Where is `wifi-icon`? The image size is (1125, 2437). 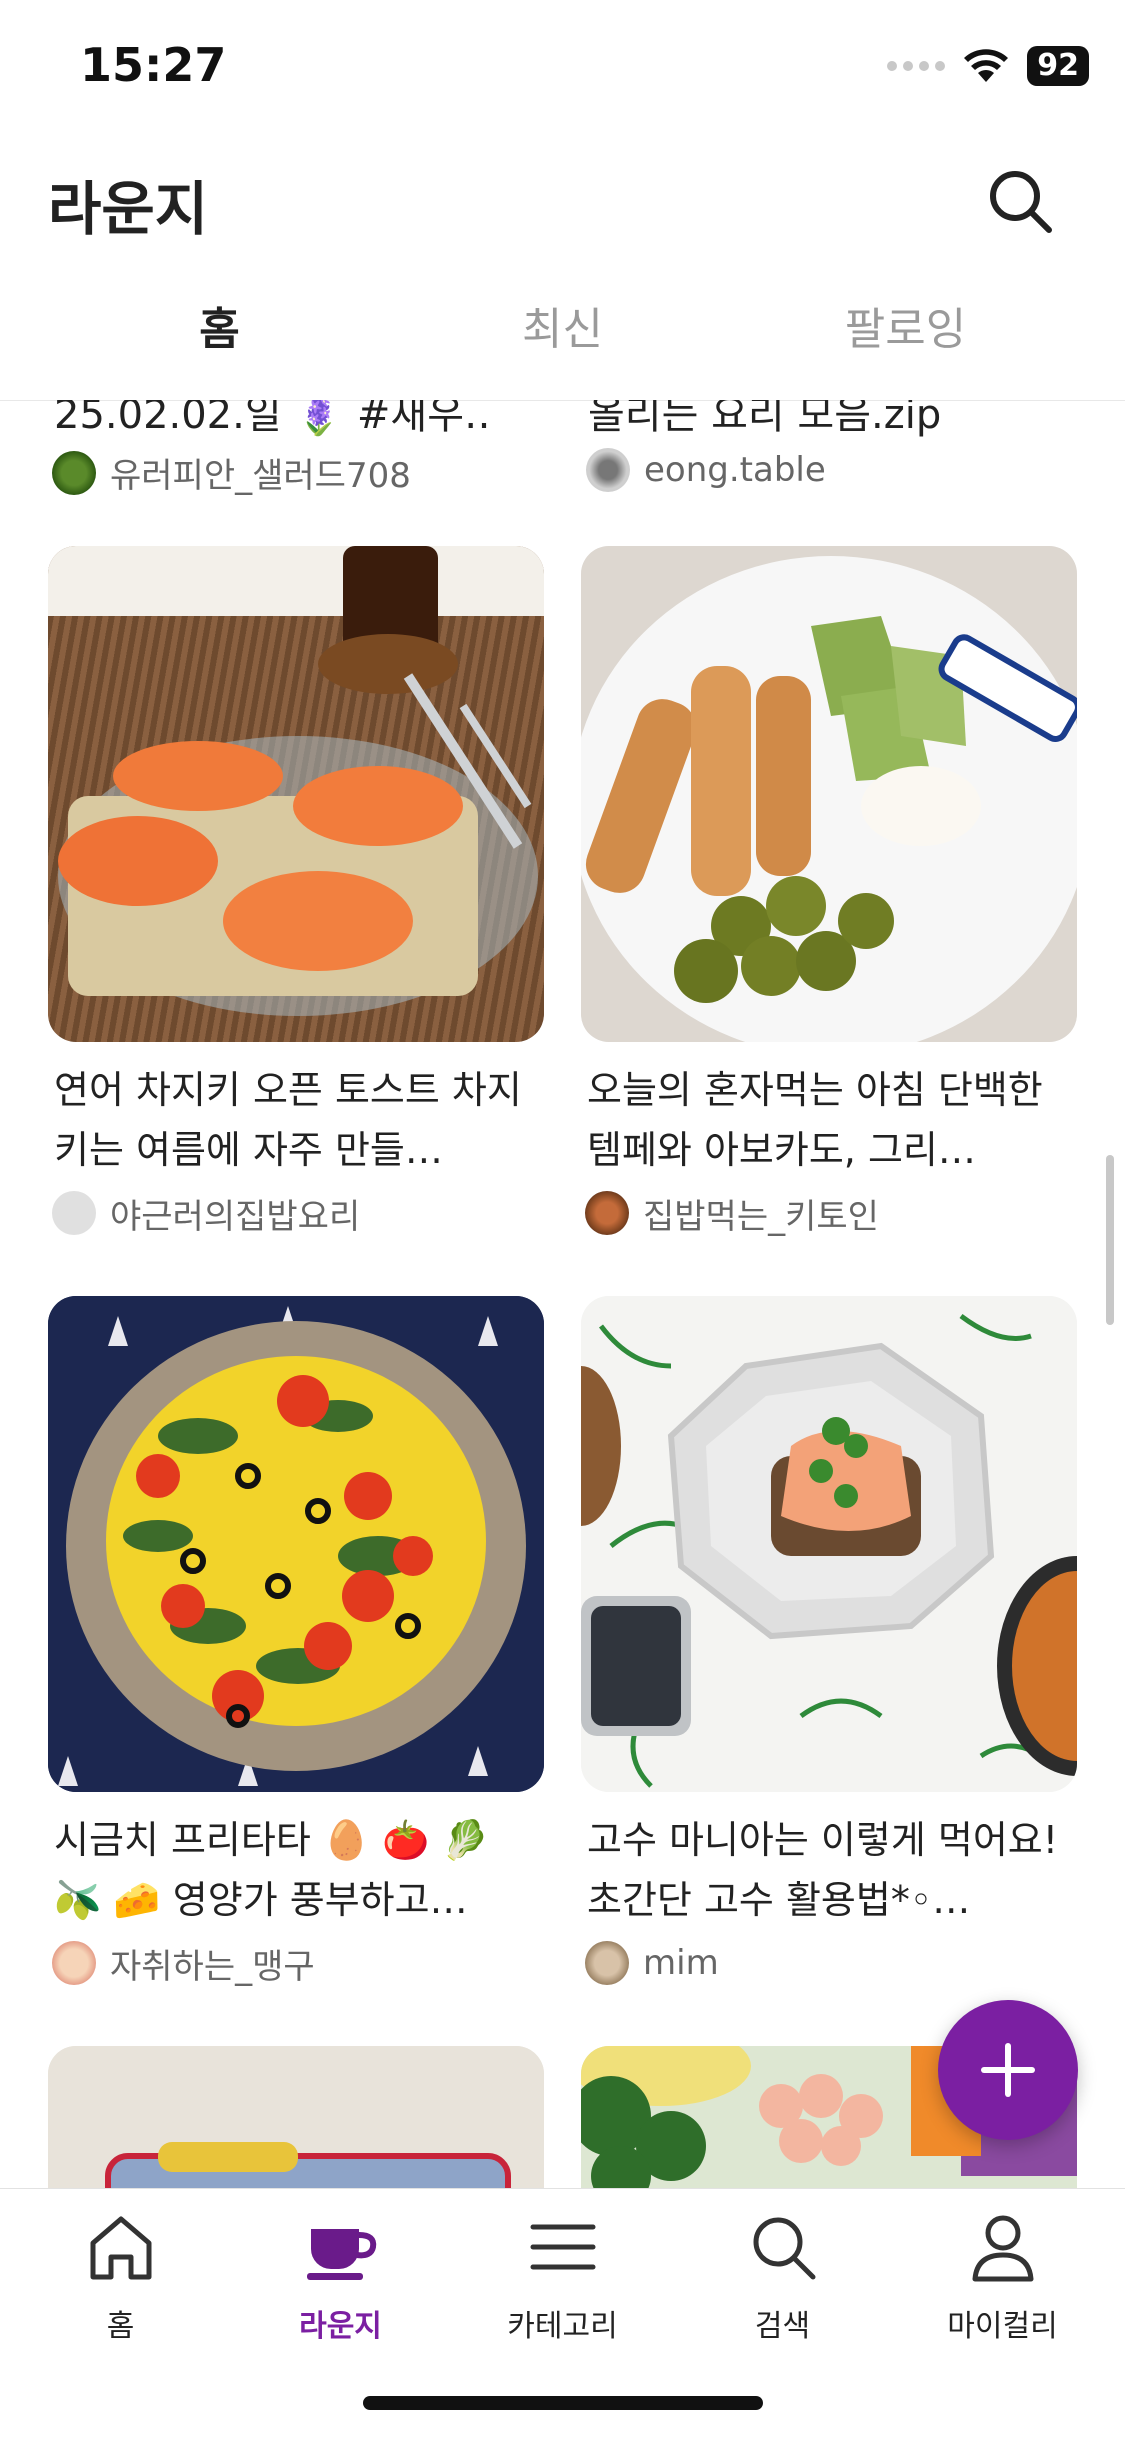
wifi-icon is located at coordinates (986, 65).